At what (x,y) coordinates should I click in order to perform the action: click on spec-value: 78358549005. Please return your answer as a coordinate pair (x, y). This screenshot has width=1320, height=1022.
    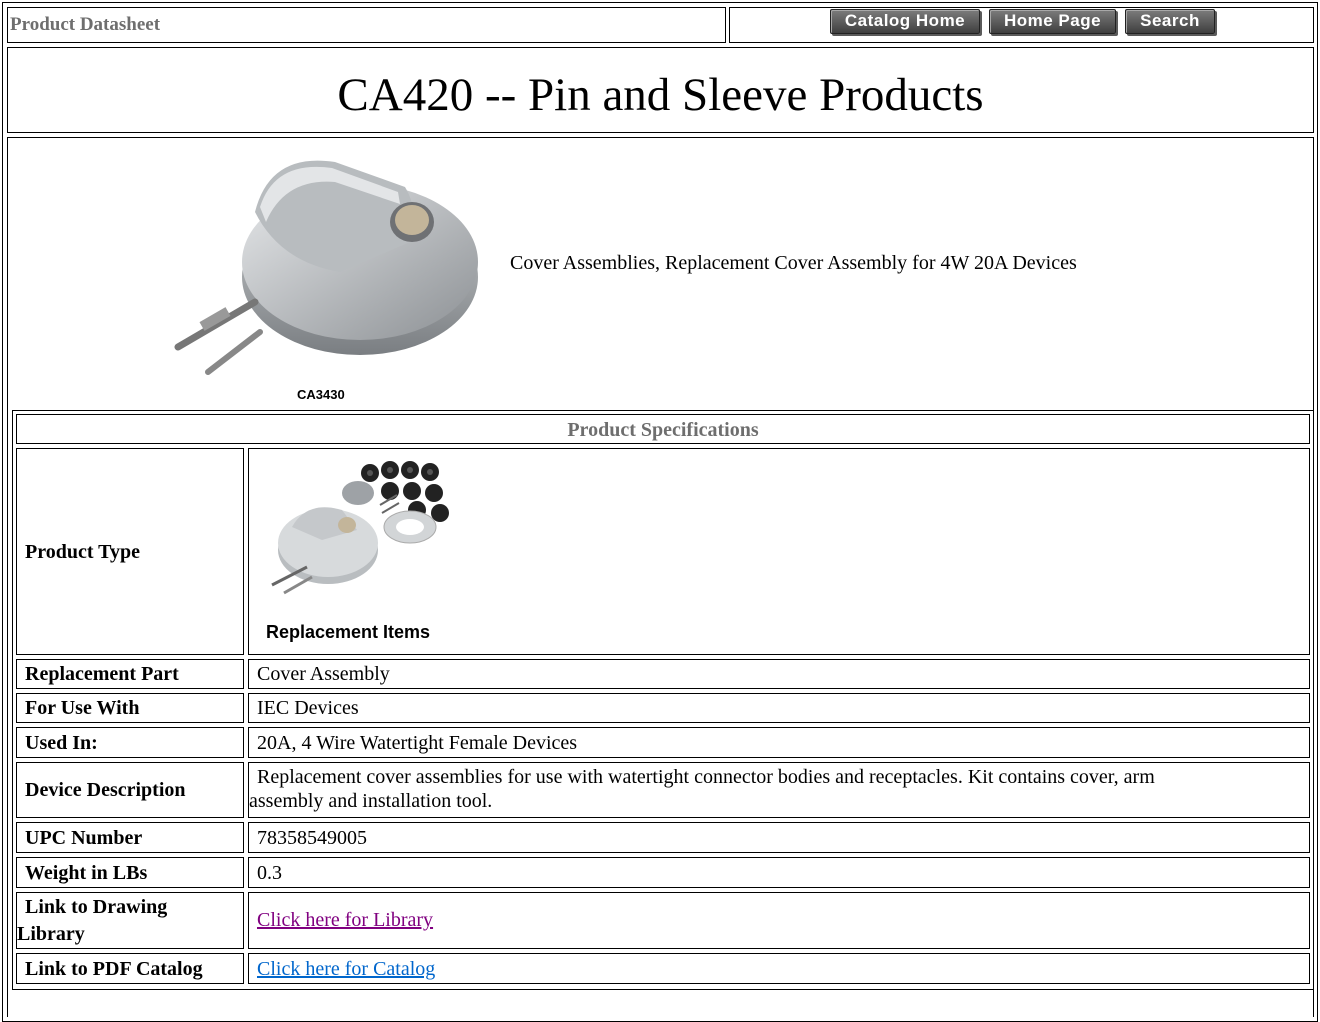
    Looking at the image, I should click on (312, 838).